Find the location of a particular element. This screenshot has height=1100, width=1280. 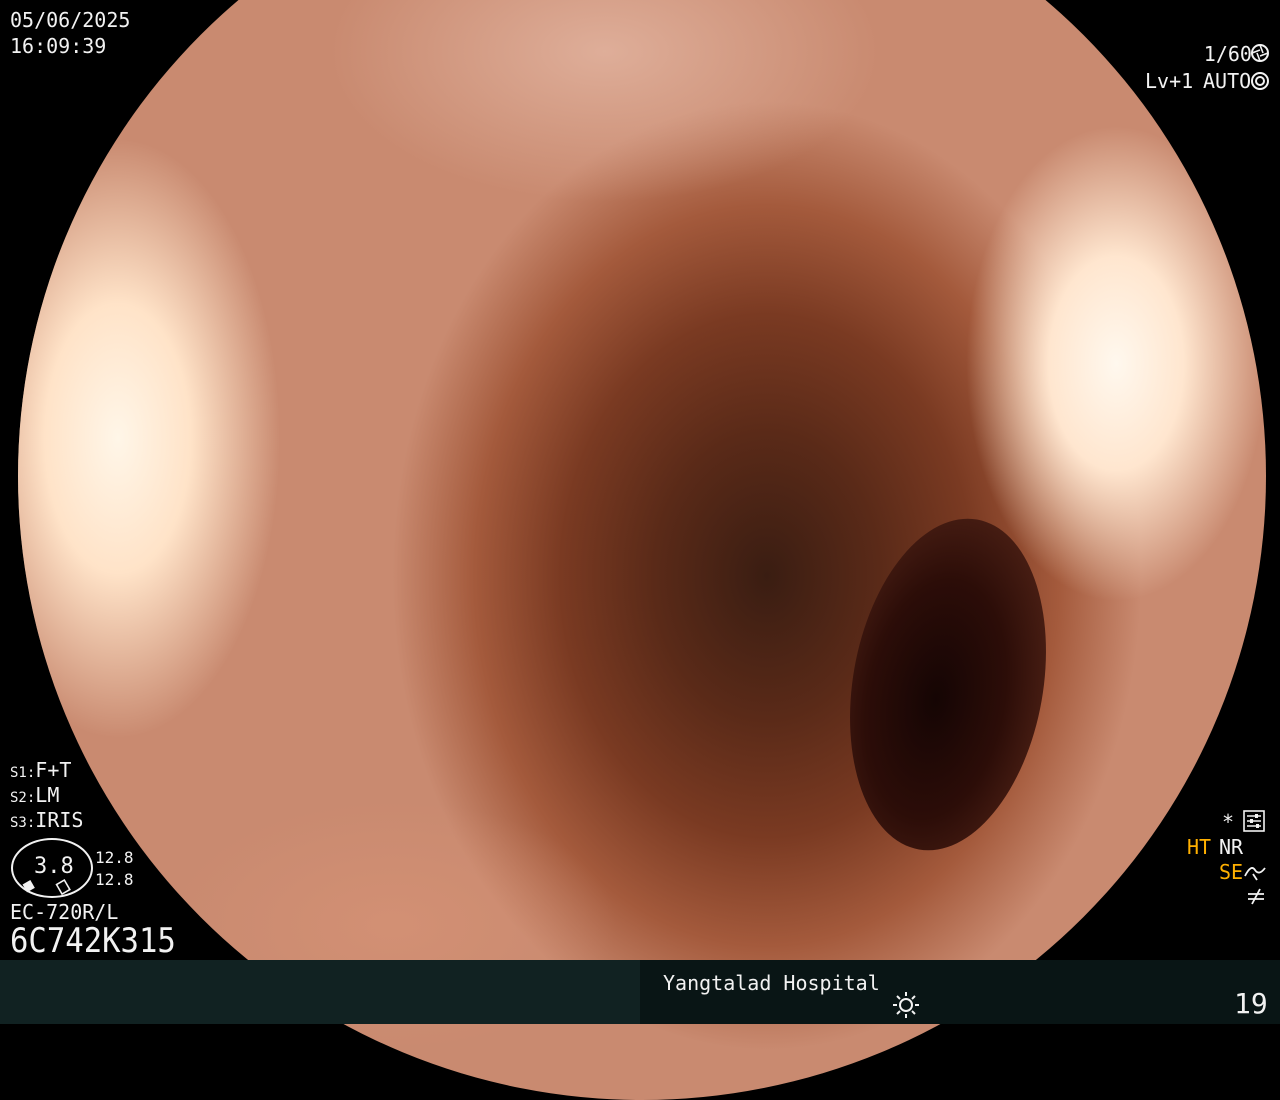

gauge-value: 3.8 is located at coordinates (54, 866).